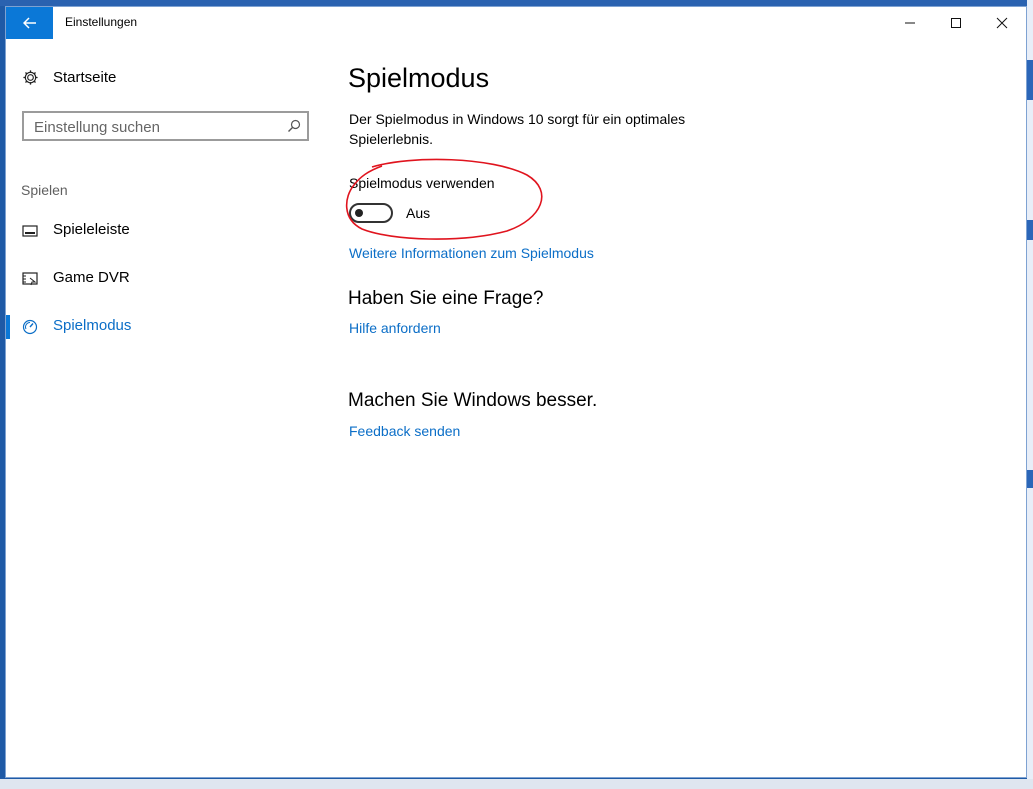 This screenshot has width=1033, height=789. I want to click on send-feedback-link: Feedback senden, so click(404, 431).